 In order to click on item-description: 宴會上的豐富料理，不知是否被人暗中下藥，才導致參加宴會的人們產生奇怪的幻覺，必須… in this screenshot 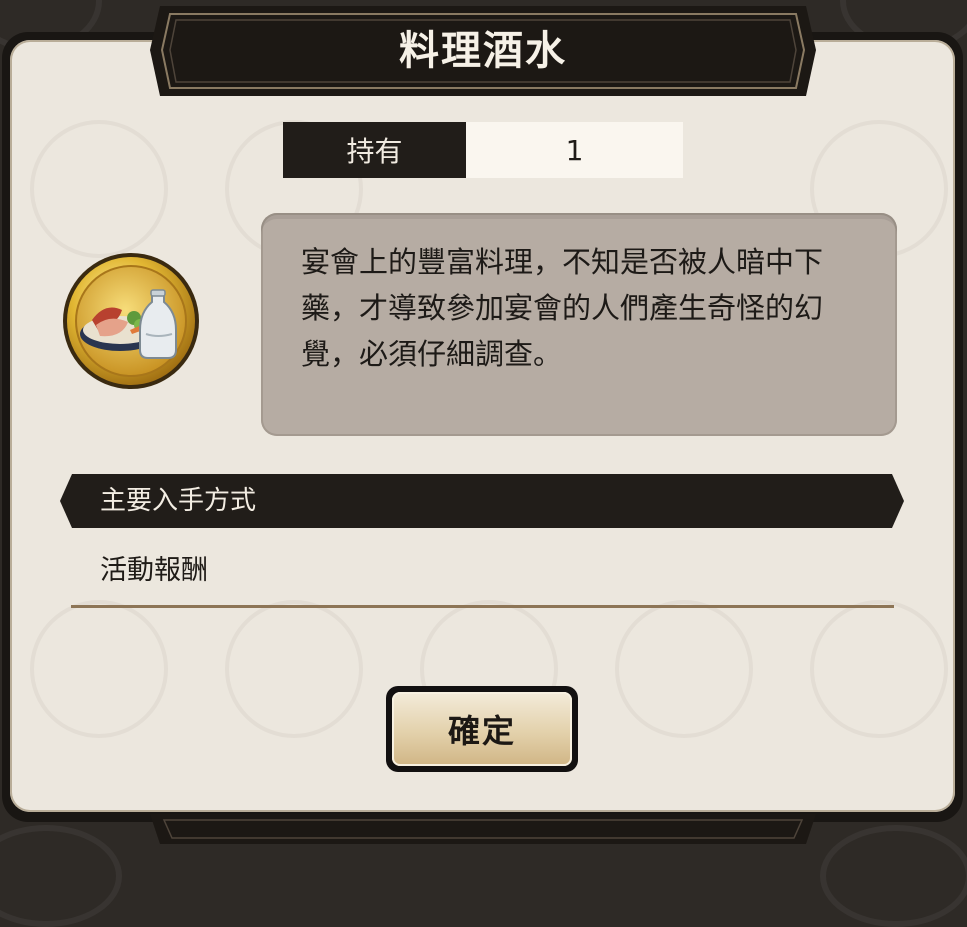, I will do `click(562, 308)`.